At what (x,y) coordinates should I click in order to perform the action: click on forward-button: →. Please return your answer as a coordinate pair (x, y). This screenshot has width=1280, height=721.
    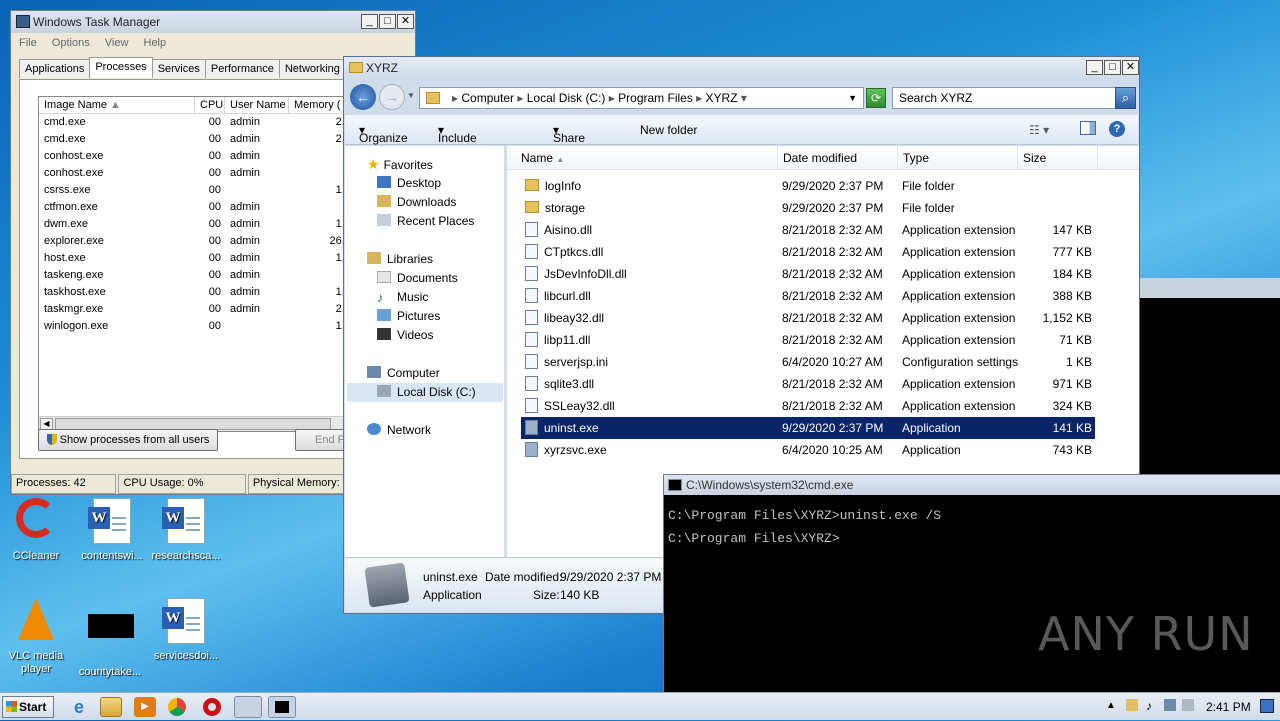
    Looking at the image, I should click on (392, 97).